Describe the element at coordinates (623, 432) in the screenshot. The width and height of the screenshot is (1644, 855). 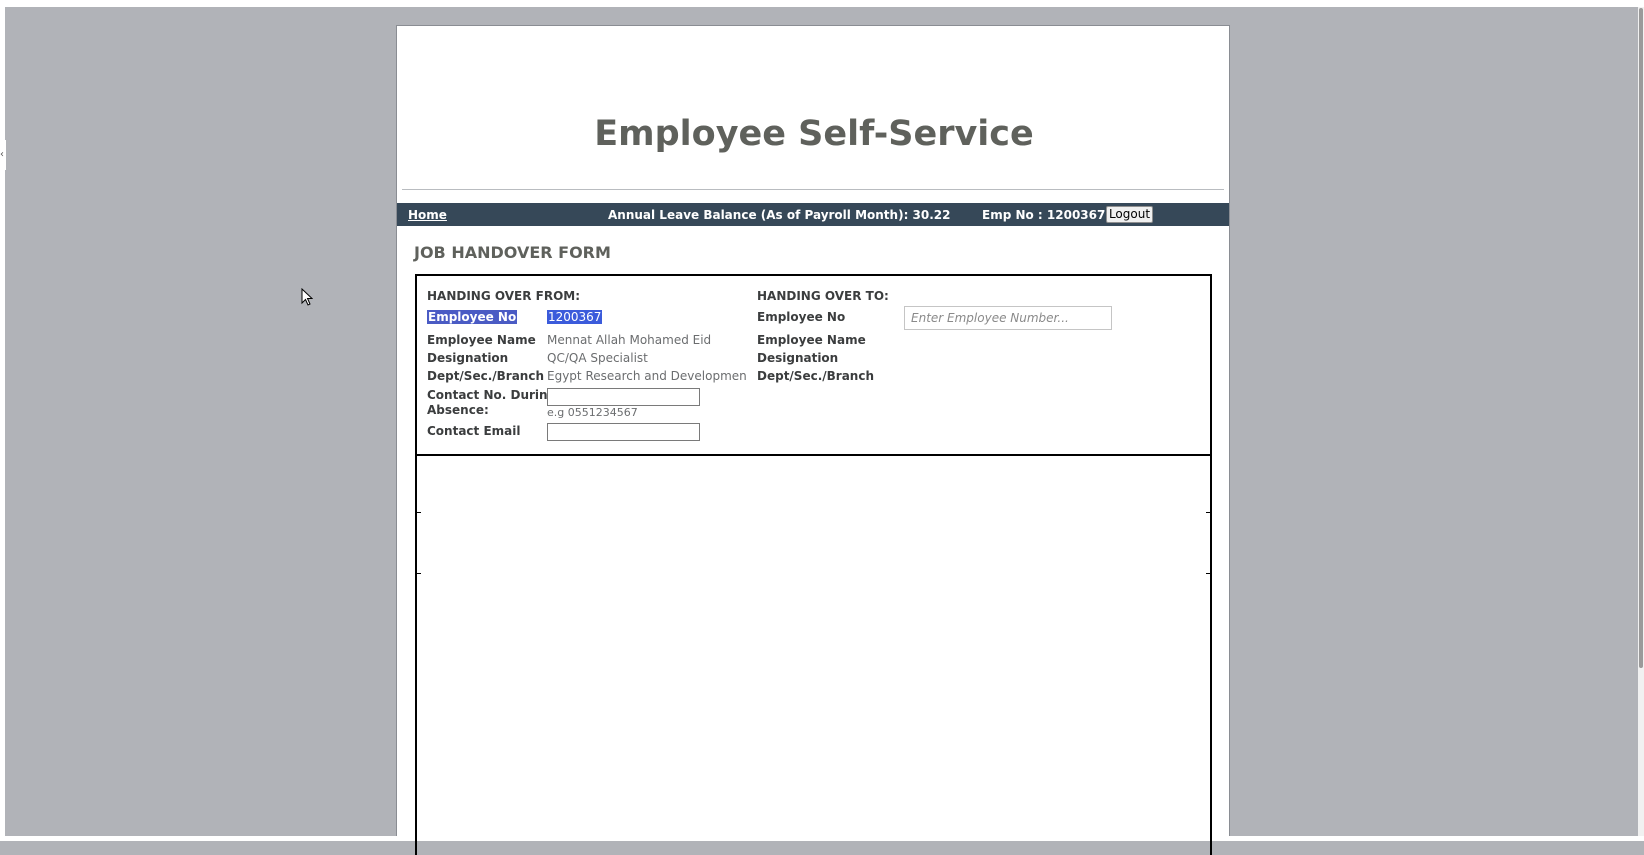
I see `contact-email-input` at that location.